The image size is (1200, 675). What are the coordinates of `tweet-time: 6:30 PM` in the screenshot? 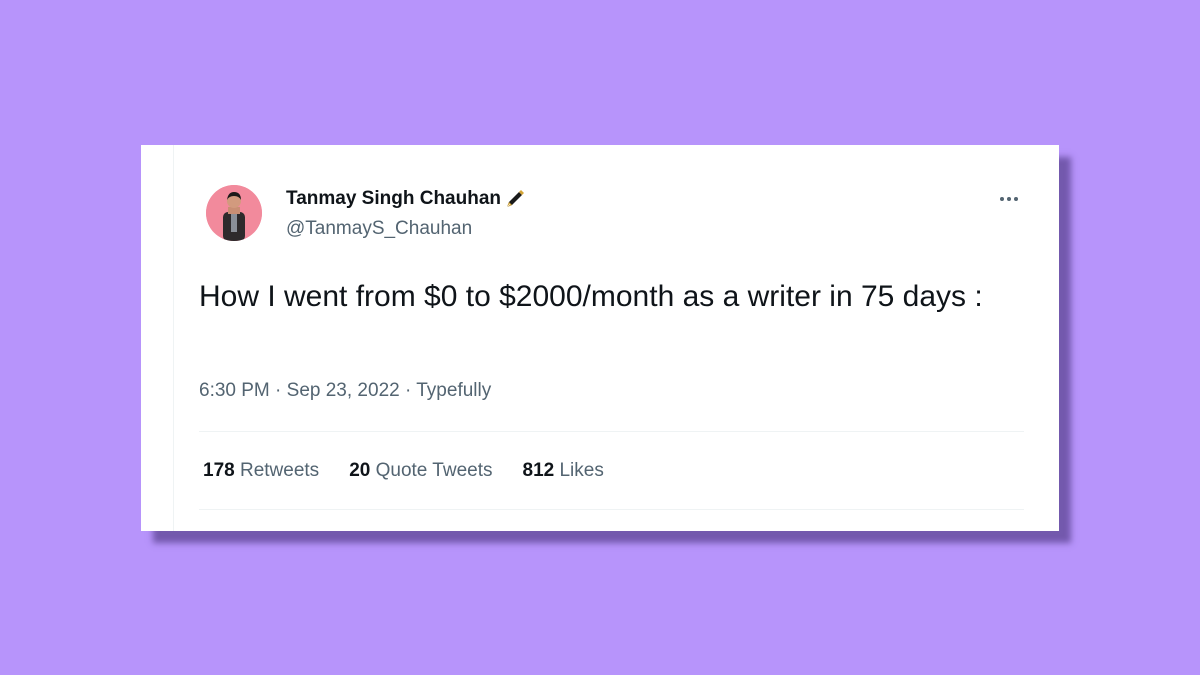 It's located at (234, 390).